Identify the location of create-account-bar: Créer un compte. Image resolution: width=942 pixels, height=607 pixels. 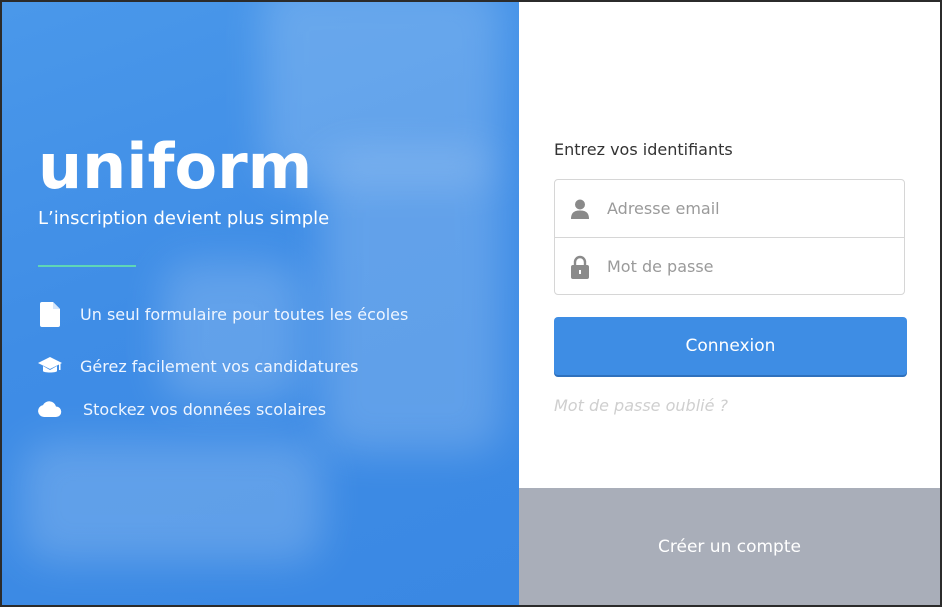
(729, 546).